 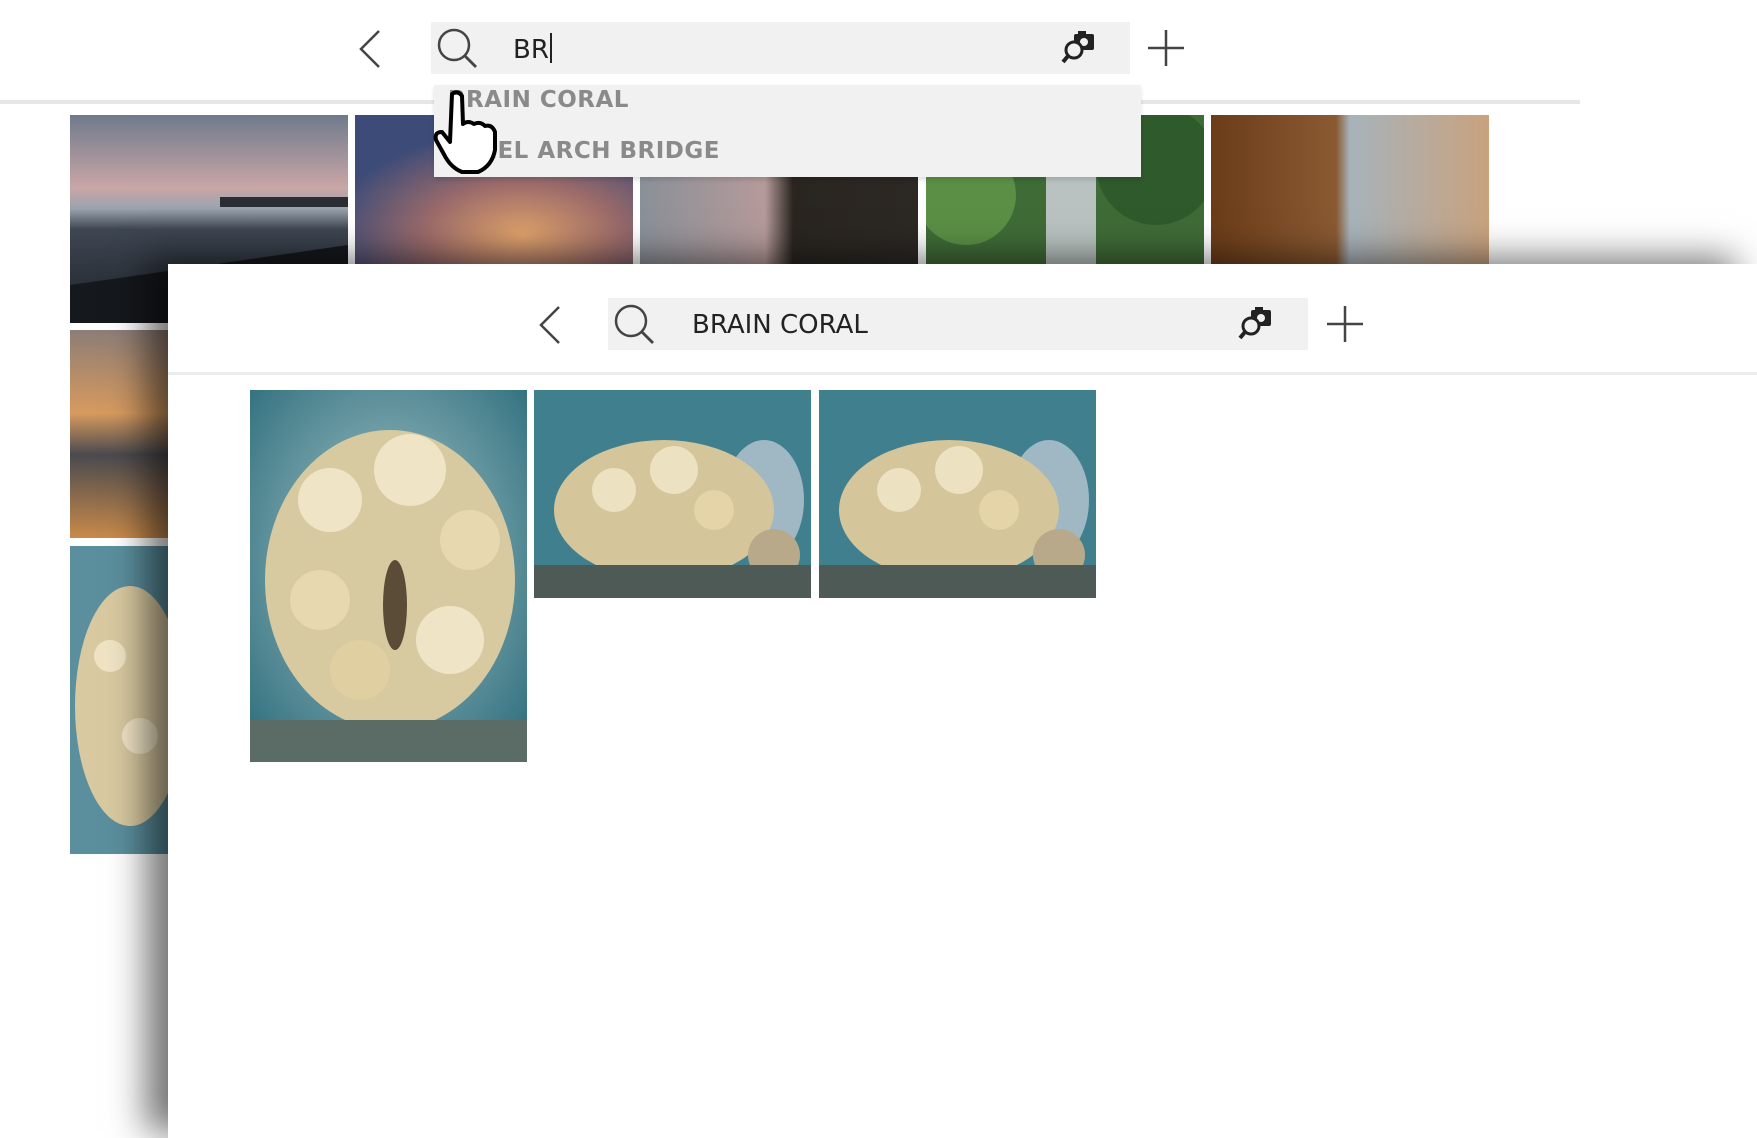 I want to click on toolbar: BRAIN CORAL, so click(x=962, y=319).